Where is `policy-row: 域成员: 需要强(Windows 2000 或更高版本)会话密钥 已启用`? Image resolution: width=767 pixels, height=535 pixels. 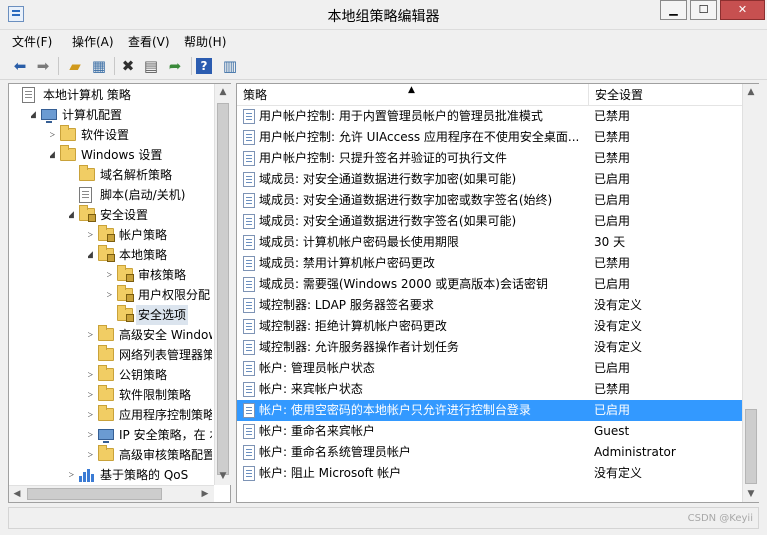 policy-row: 域成员: 需要强(Windows 2000 或更高版本)会话密钥 已启用 is located at coordinates (489, 284).